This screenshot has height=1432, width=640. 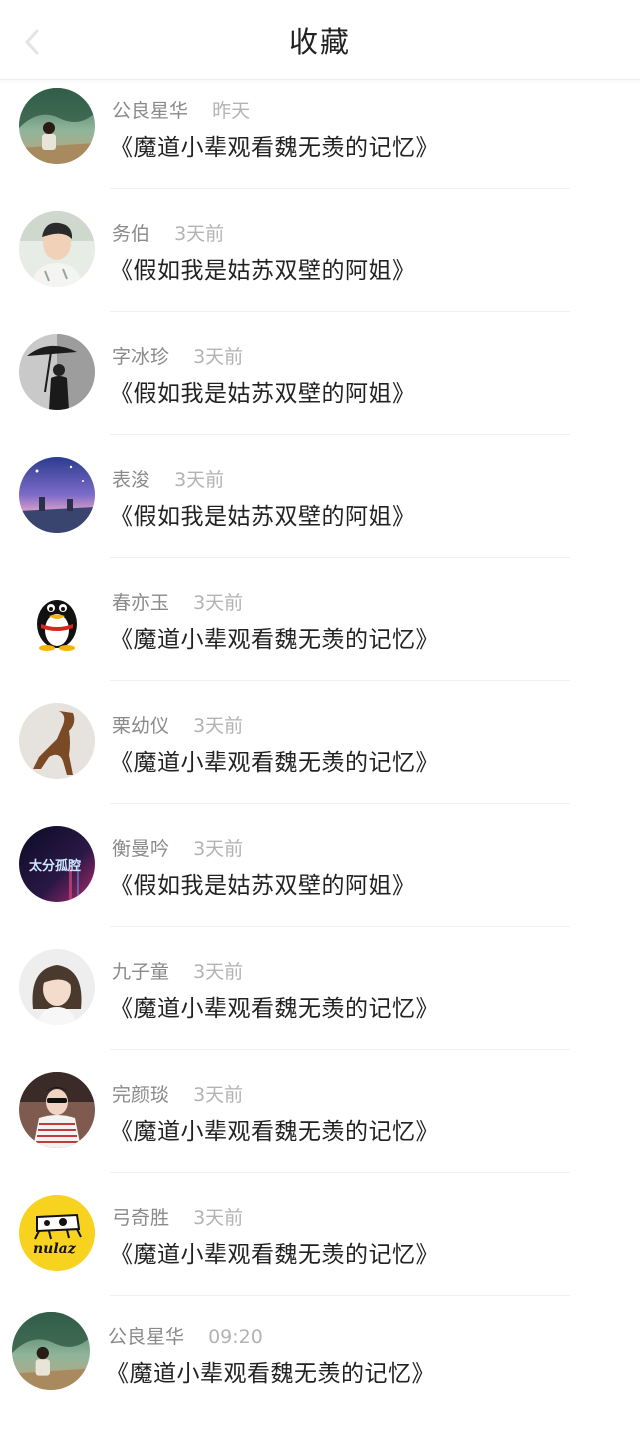 I want to click on list-item: 九子童 3天前 《魔道小辈观看魏无羡的记忆》, so click(x=320, y=1002).